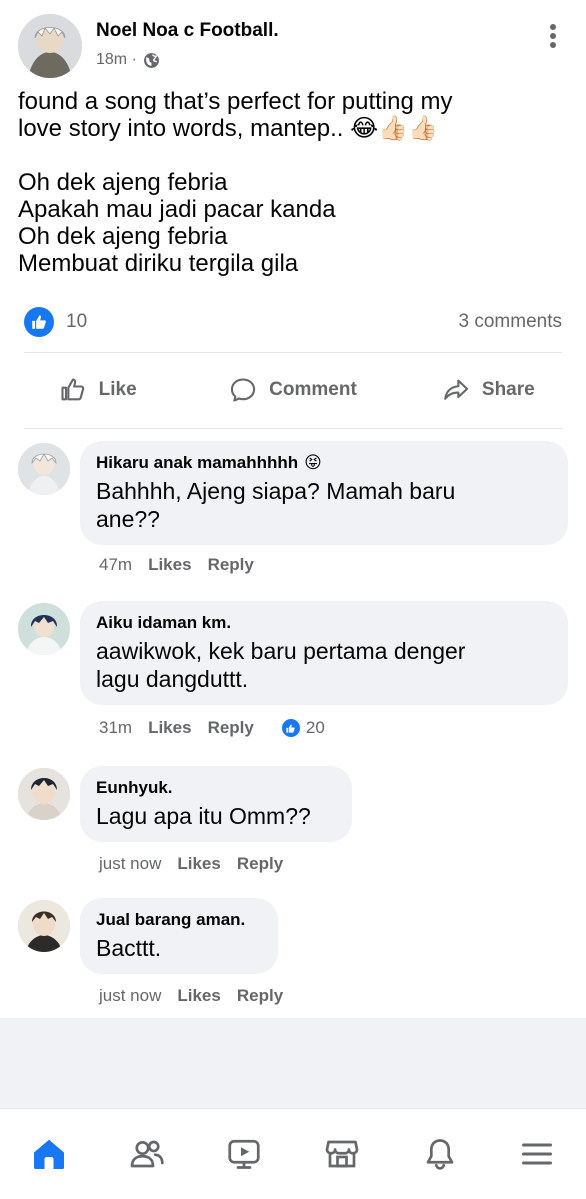 This screenshot has height=1199, width=586. I want to click on nav-friends, so click(147, 1154).